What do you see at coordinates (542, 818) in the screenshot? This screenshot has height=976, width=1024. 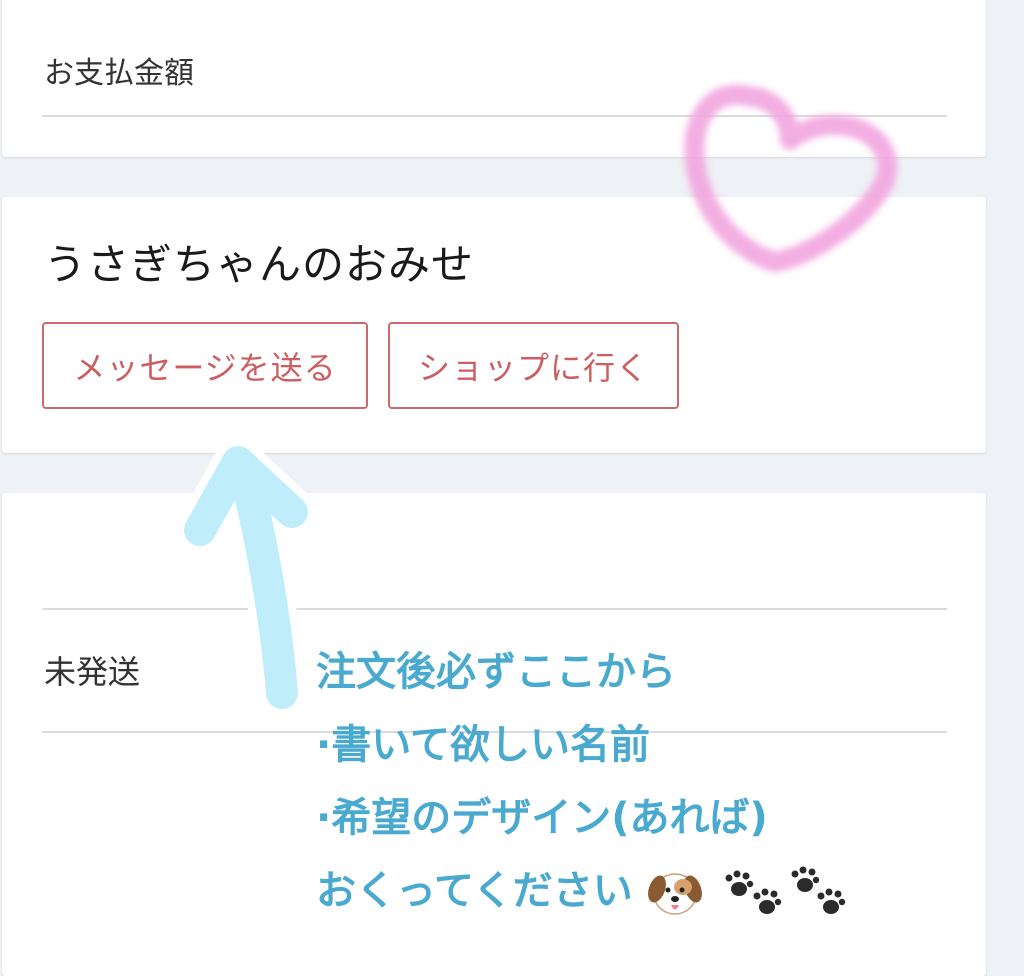 I see `annotation-line-3: ·希望のデザイン(あれば)` at bounding box center [542, 818].